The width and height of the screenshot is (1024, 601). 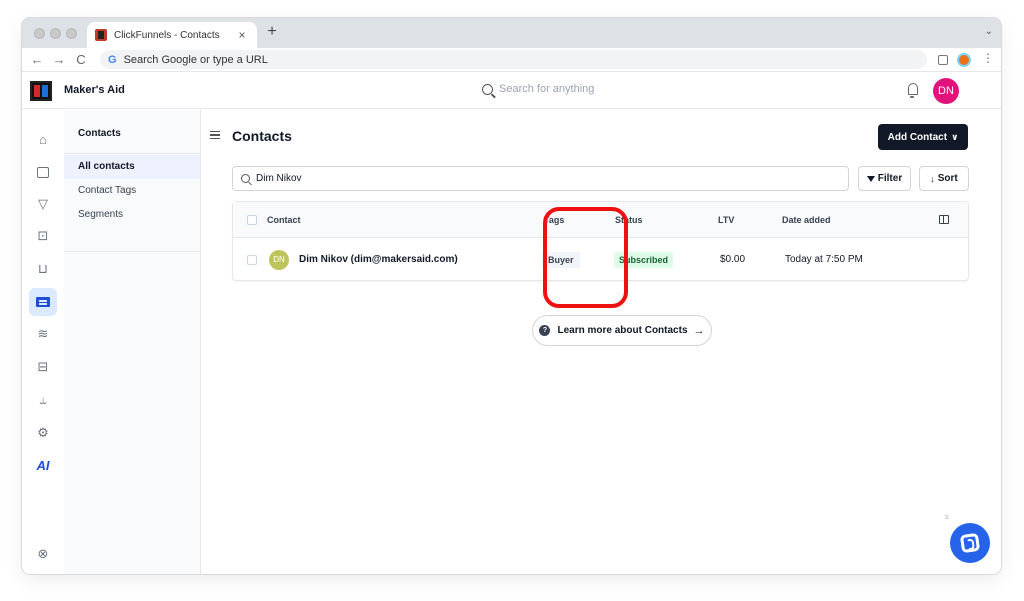 I want to click on add-contact-button: Add Contact ∨, so click(x=923, y=137).